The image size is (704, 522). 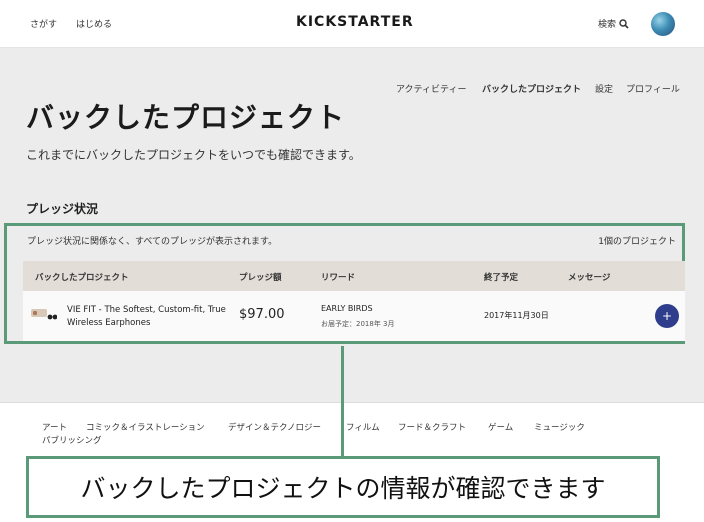 I want to click on page-title: バックしたプロジェクト, so click(x=186, y=117).